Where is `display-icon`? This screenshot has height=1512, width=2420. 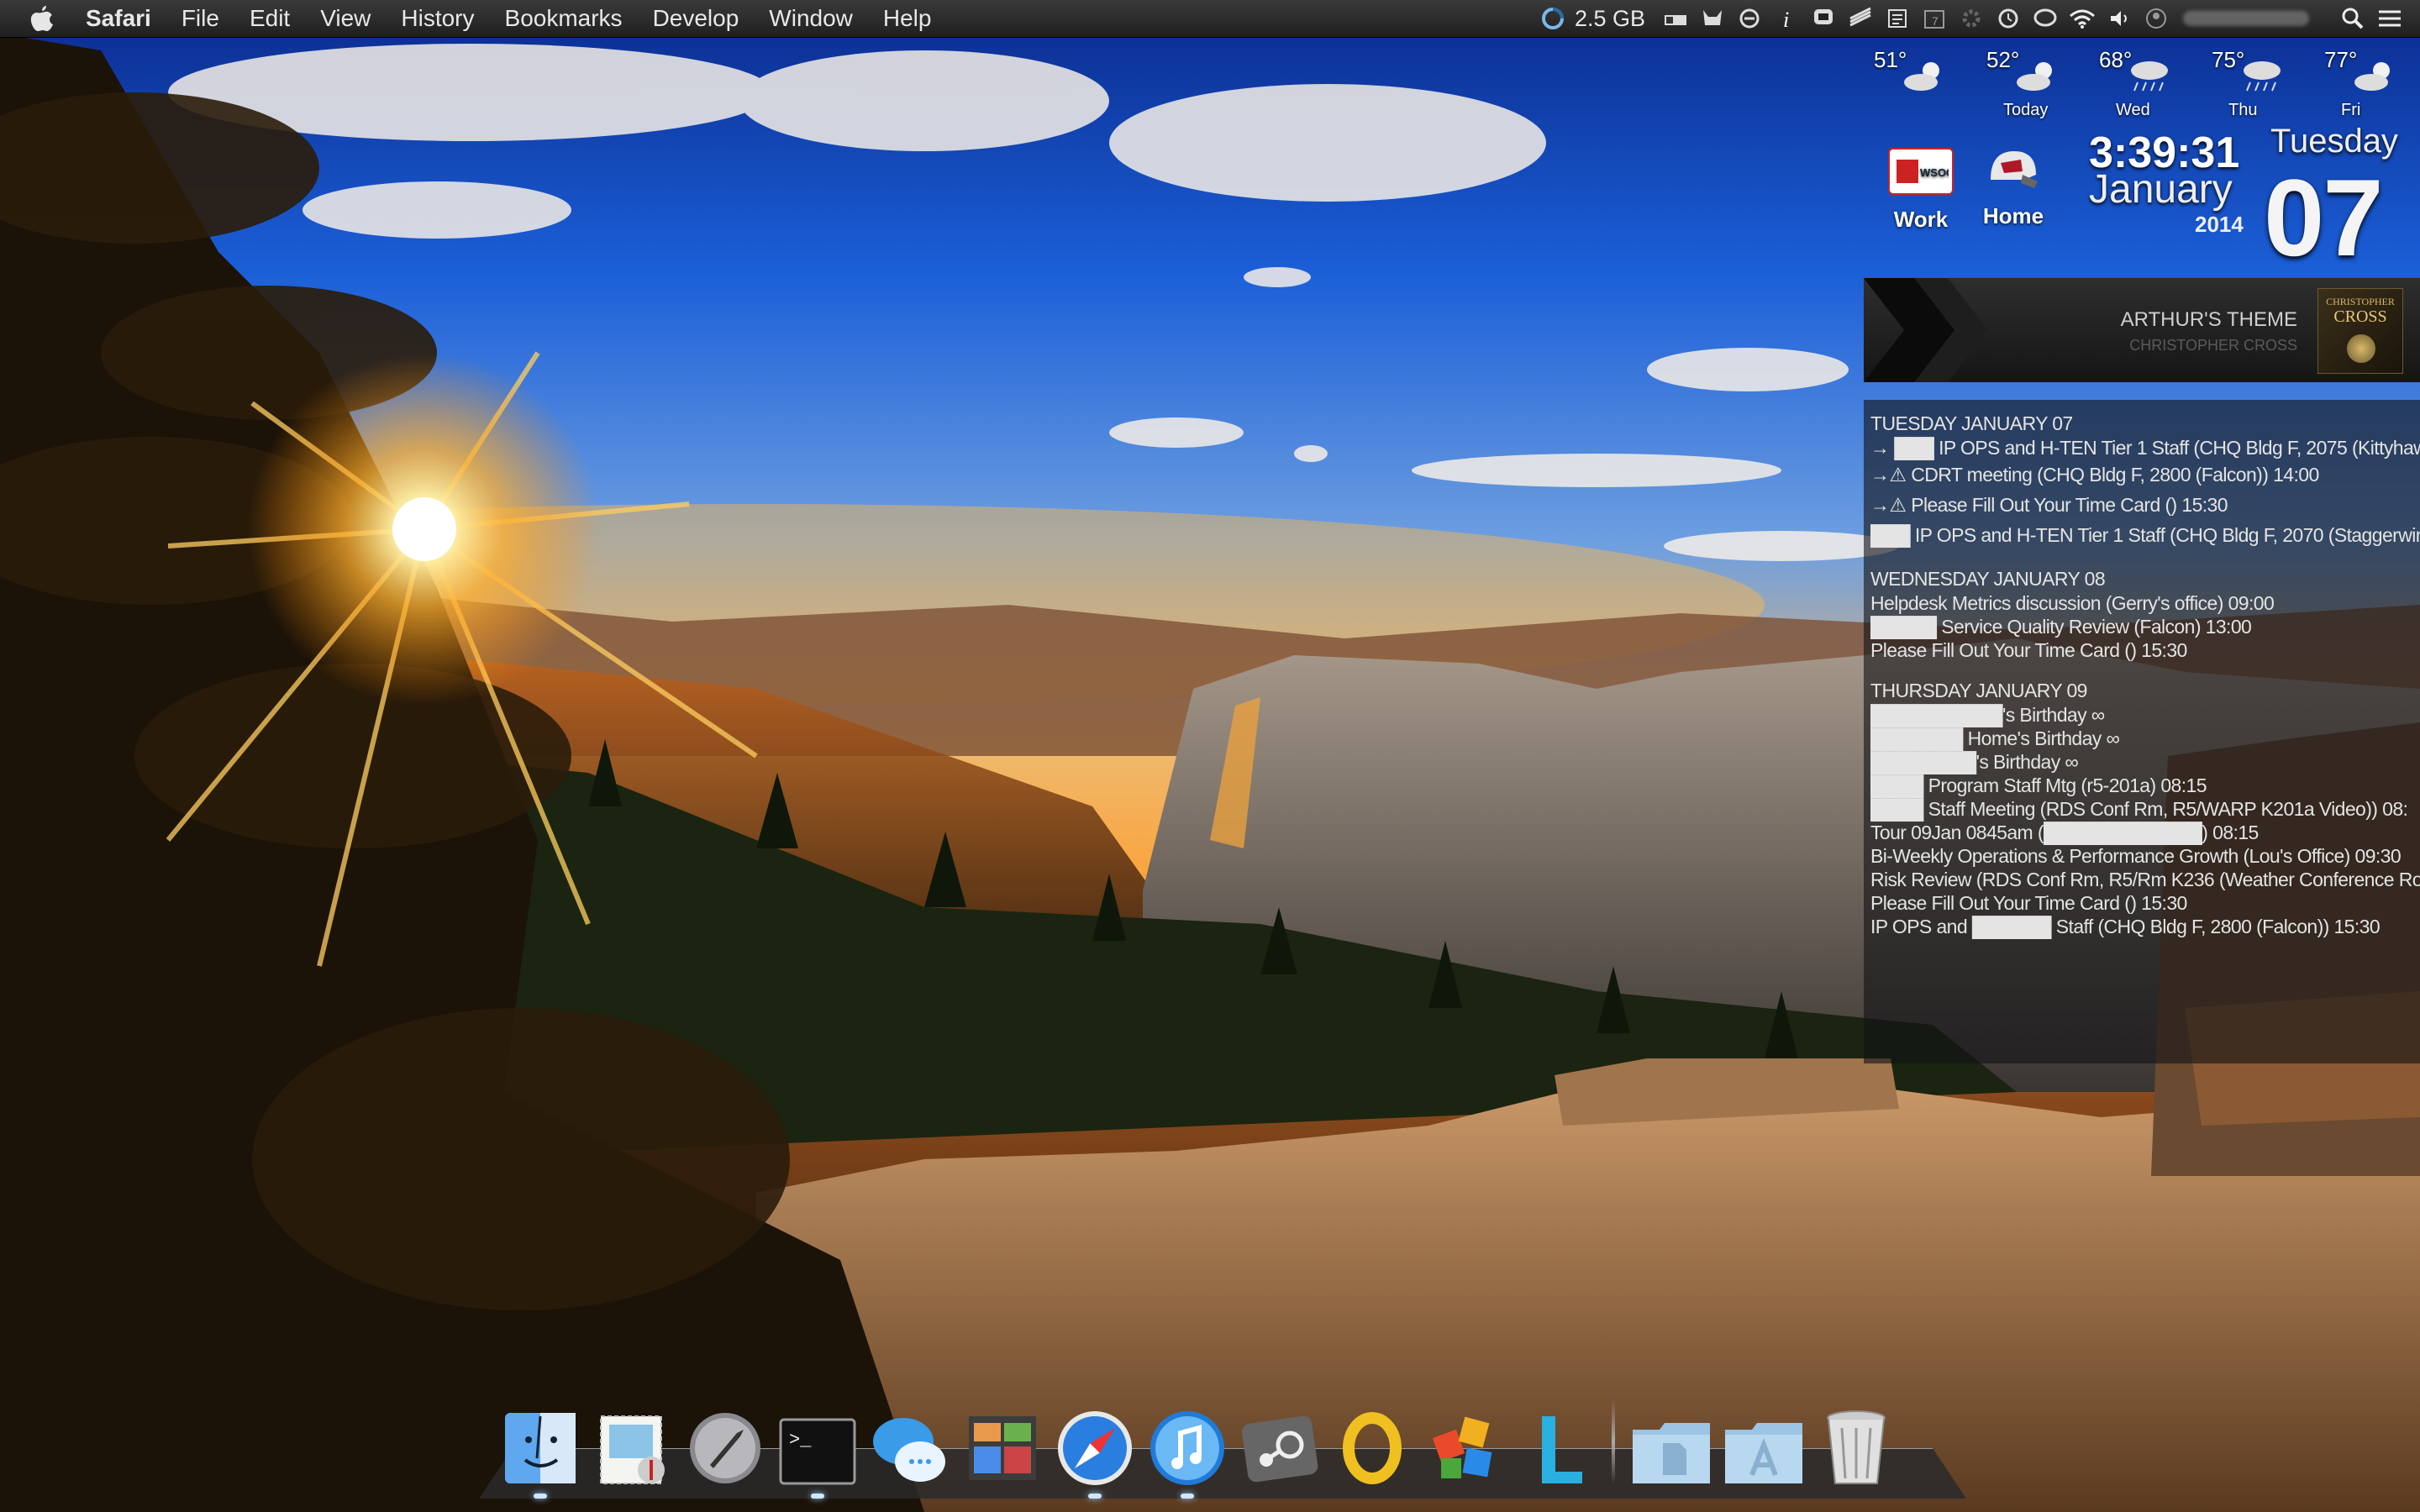
display-icon is located at coordinates (1676, 18).